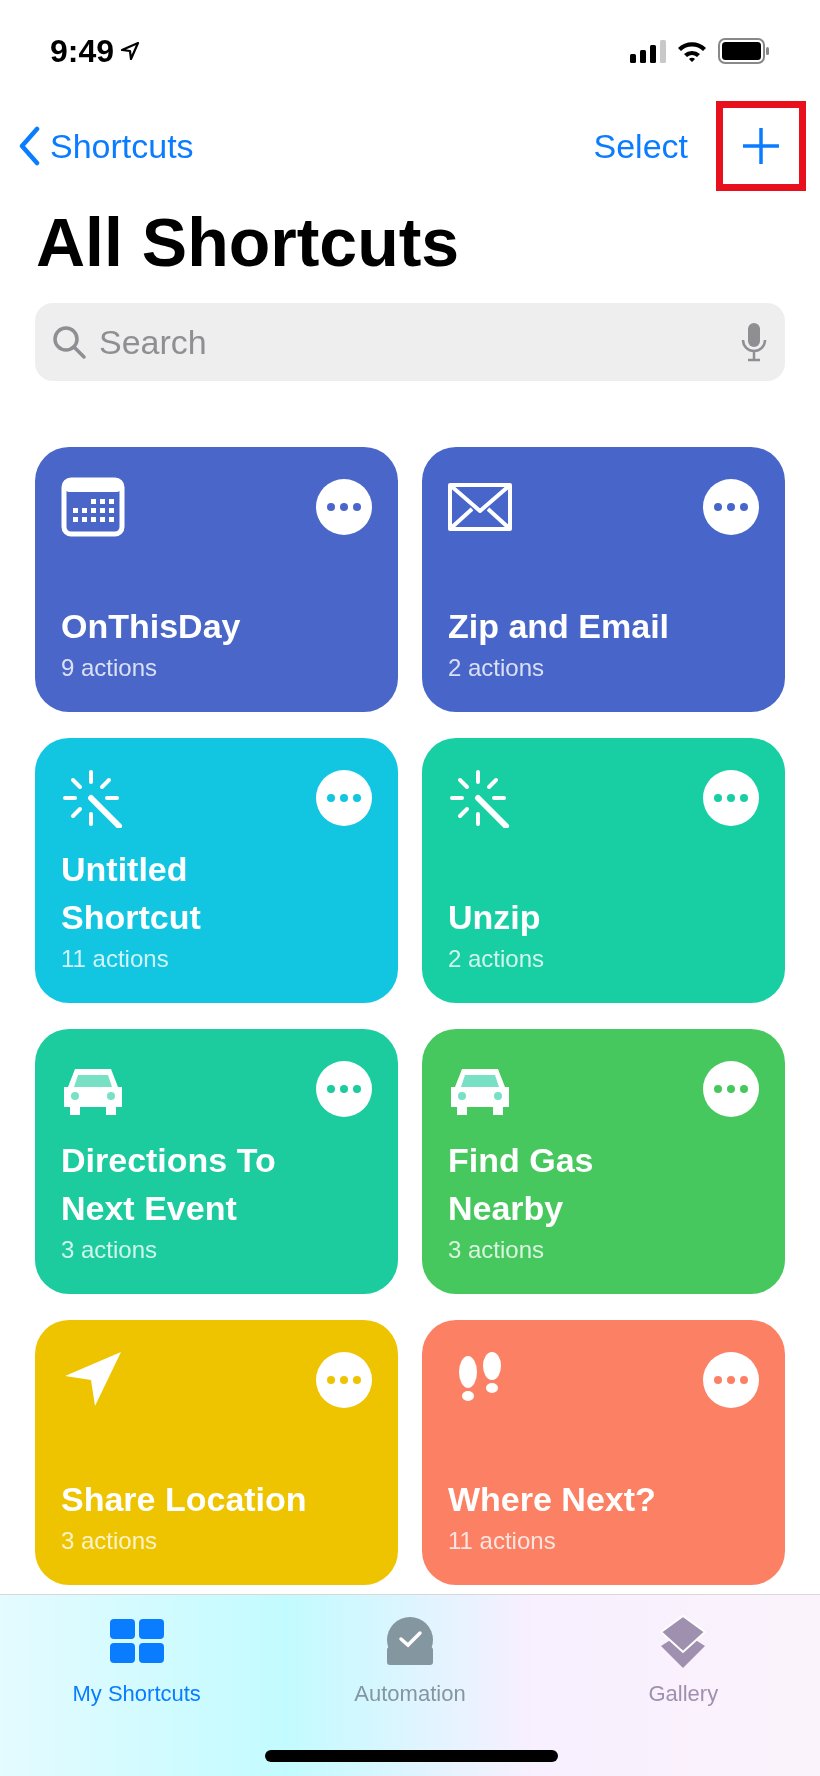  Describe the element at coordinates (744, 51) in the screenshot. I see `battery-icon` at that location.